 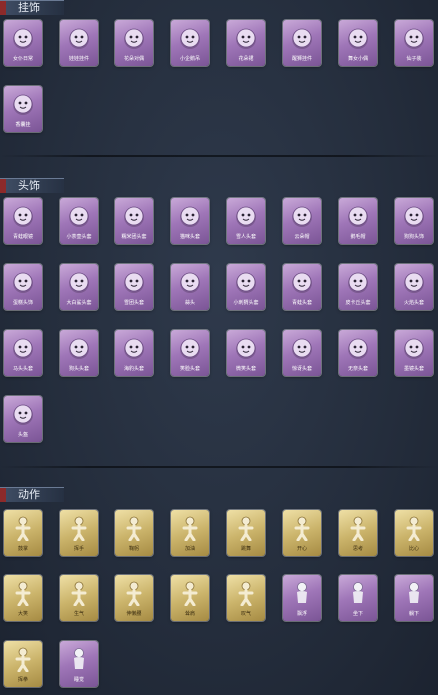 What do you see at coordinates (301, 614) in the screenshot?
I see `item-label: 飘浮` at bounding box center [301, 614].